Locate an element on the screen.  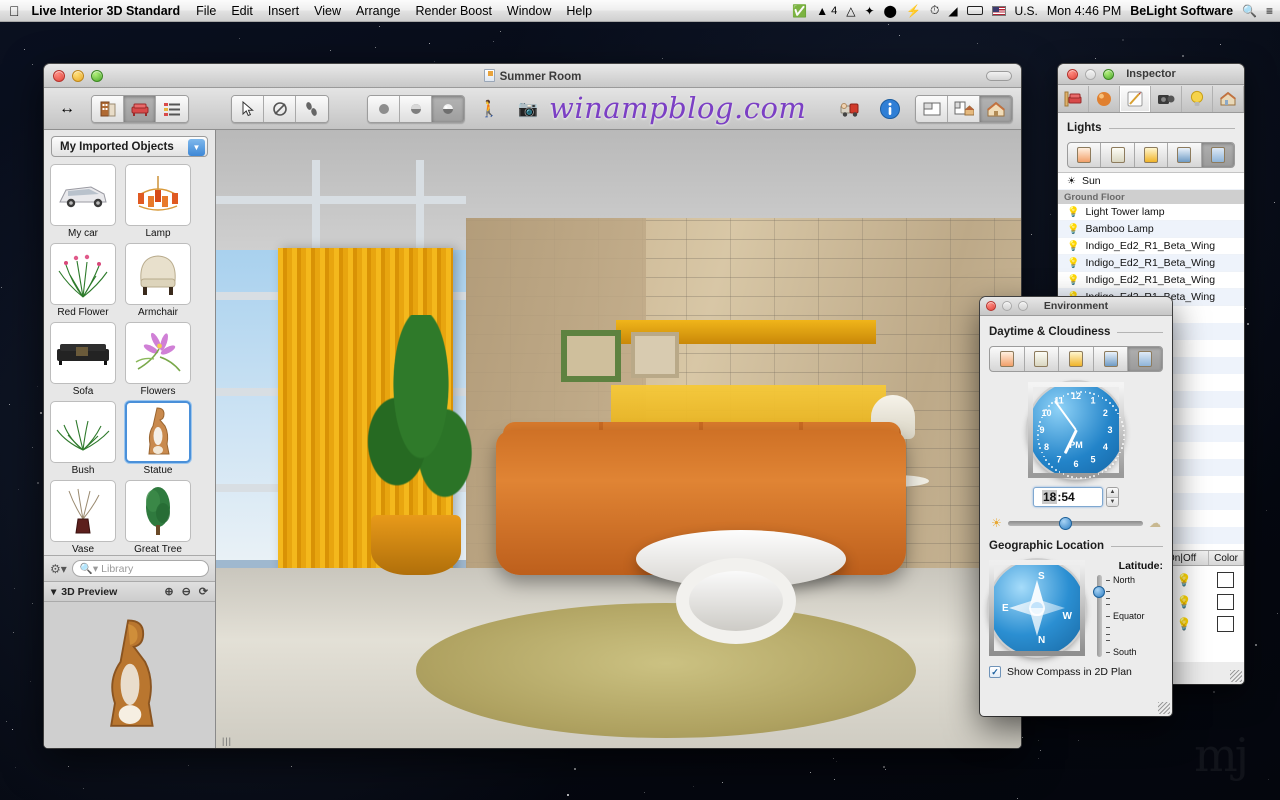
plan-and-3d-button is located at coordinates (964, 108).